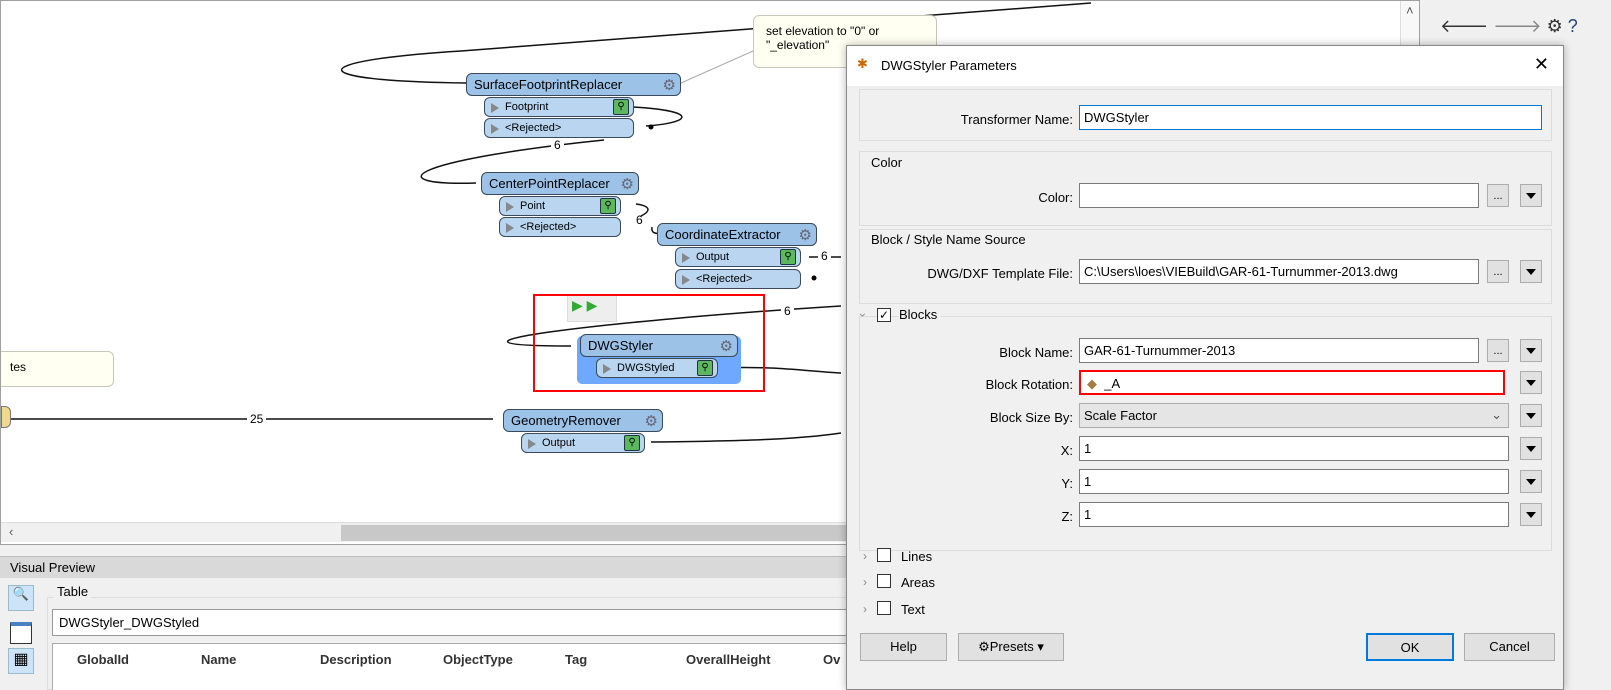 This screenshot has width=1611, height=690. Describe the element at coordinates (1531, 448) in the screenshot. I see `x-menu-button` at that location.